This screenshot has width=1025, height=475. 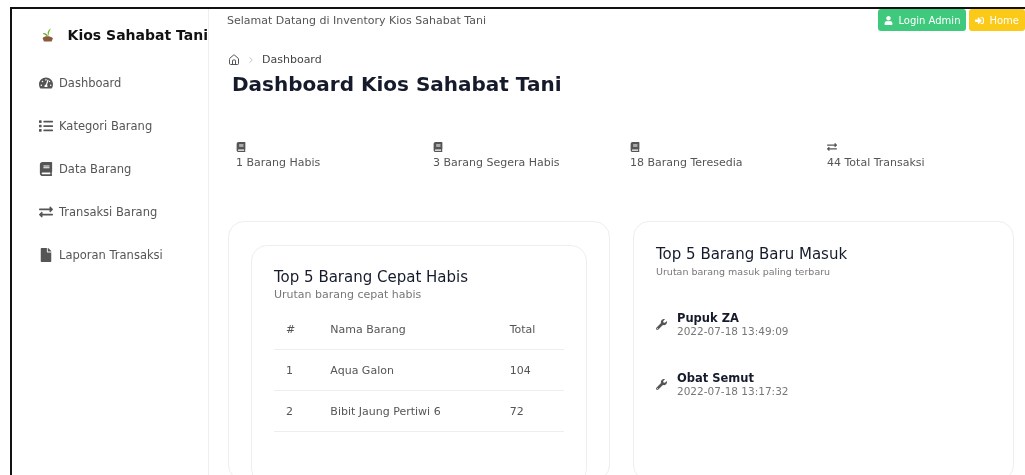 What do you see at coordinates (687, 162) in the screenshot?
I see `stat-label: 18 Barang Teresedia` at bounding box center [687, 162].